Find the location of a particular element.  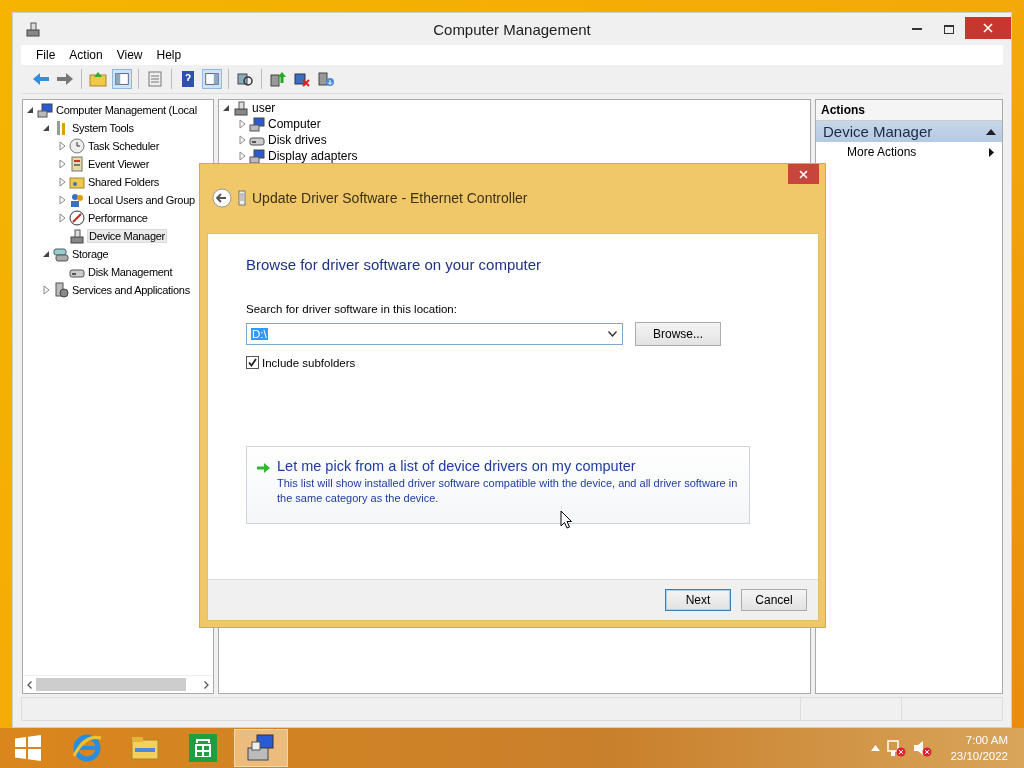

performance-icon is located at coordinates (77, 218).